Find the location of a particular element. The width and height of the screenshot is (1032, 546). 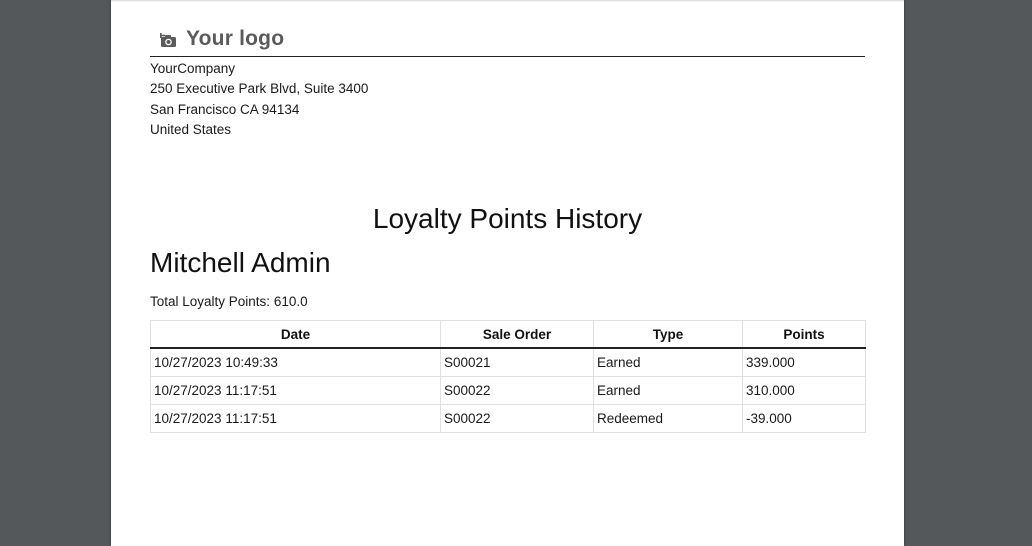

company-city: San Francisco CA 94134 is located at coordinates (225, 109).